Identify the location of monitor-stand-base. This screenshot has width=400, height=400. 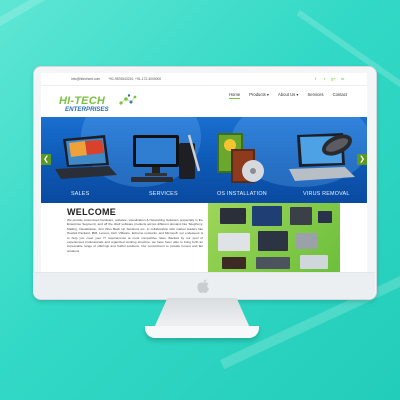
(202, 332).